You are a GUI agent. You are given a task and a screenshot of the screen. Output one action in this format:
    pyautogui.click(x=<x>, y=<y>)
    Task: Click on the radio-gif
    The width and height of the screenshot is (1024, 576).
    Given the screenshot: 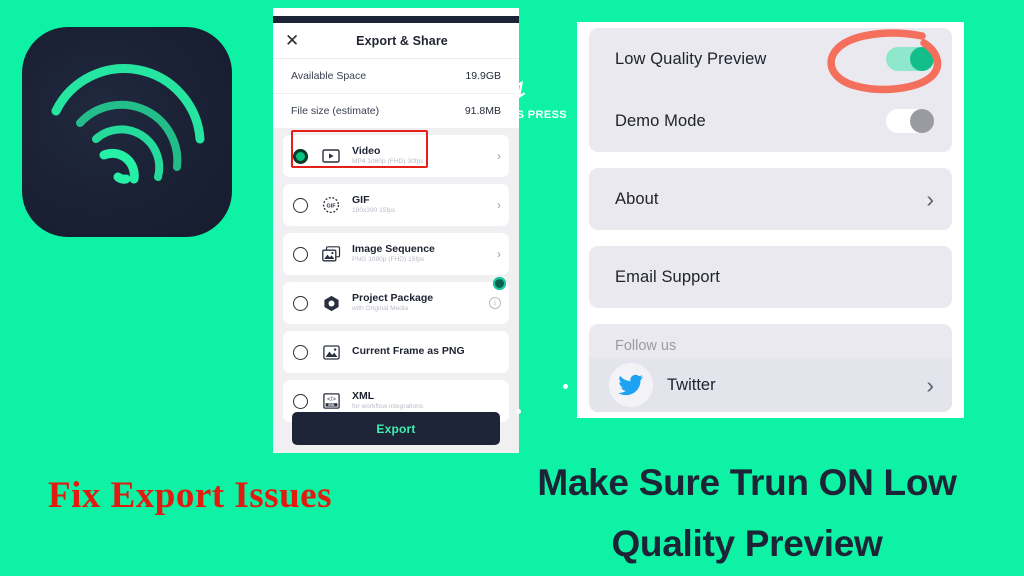 What is the action you would take?
    pyautogui.click(x=300, y=205)
    